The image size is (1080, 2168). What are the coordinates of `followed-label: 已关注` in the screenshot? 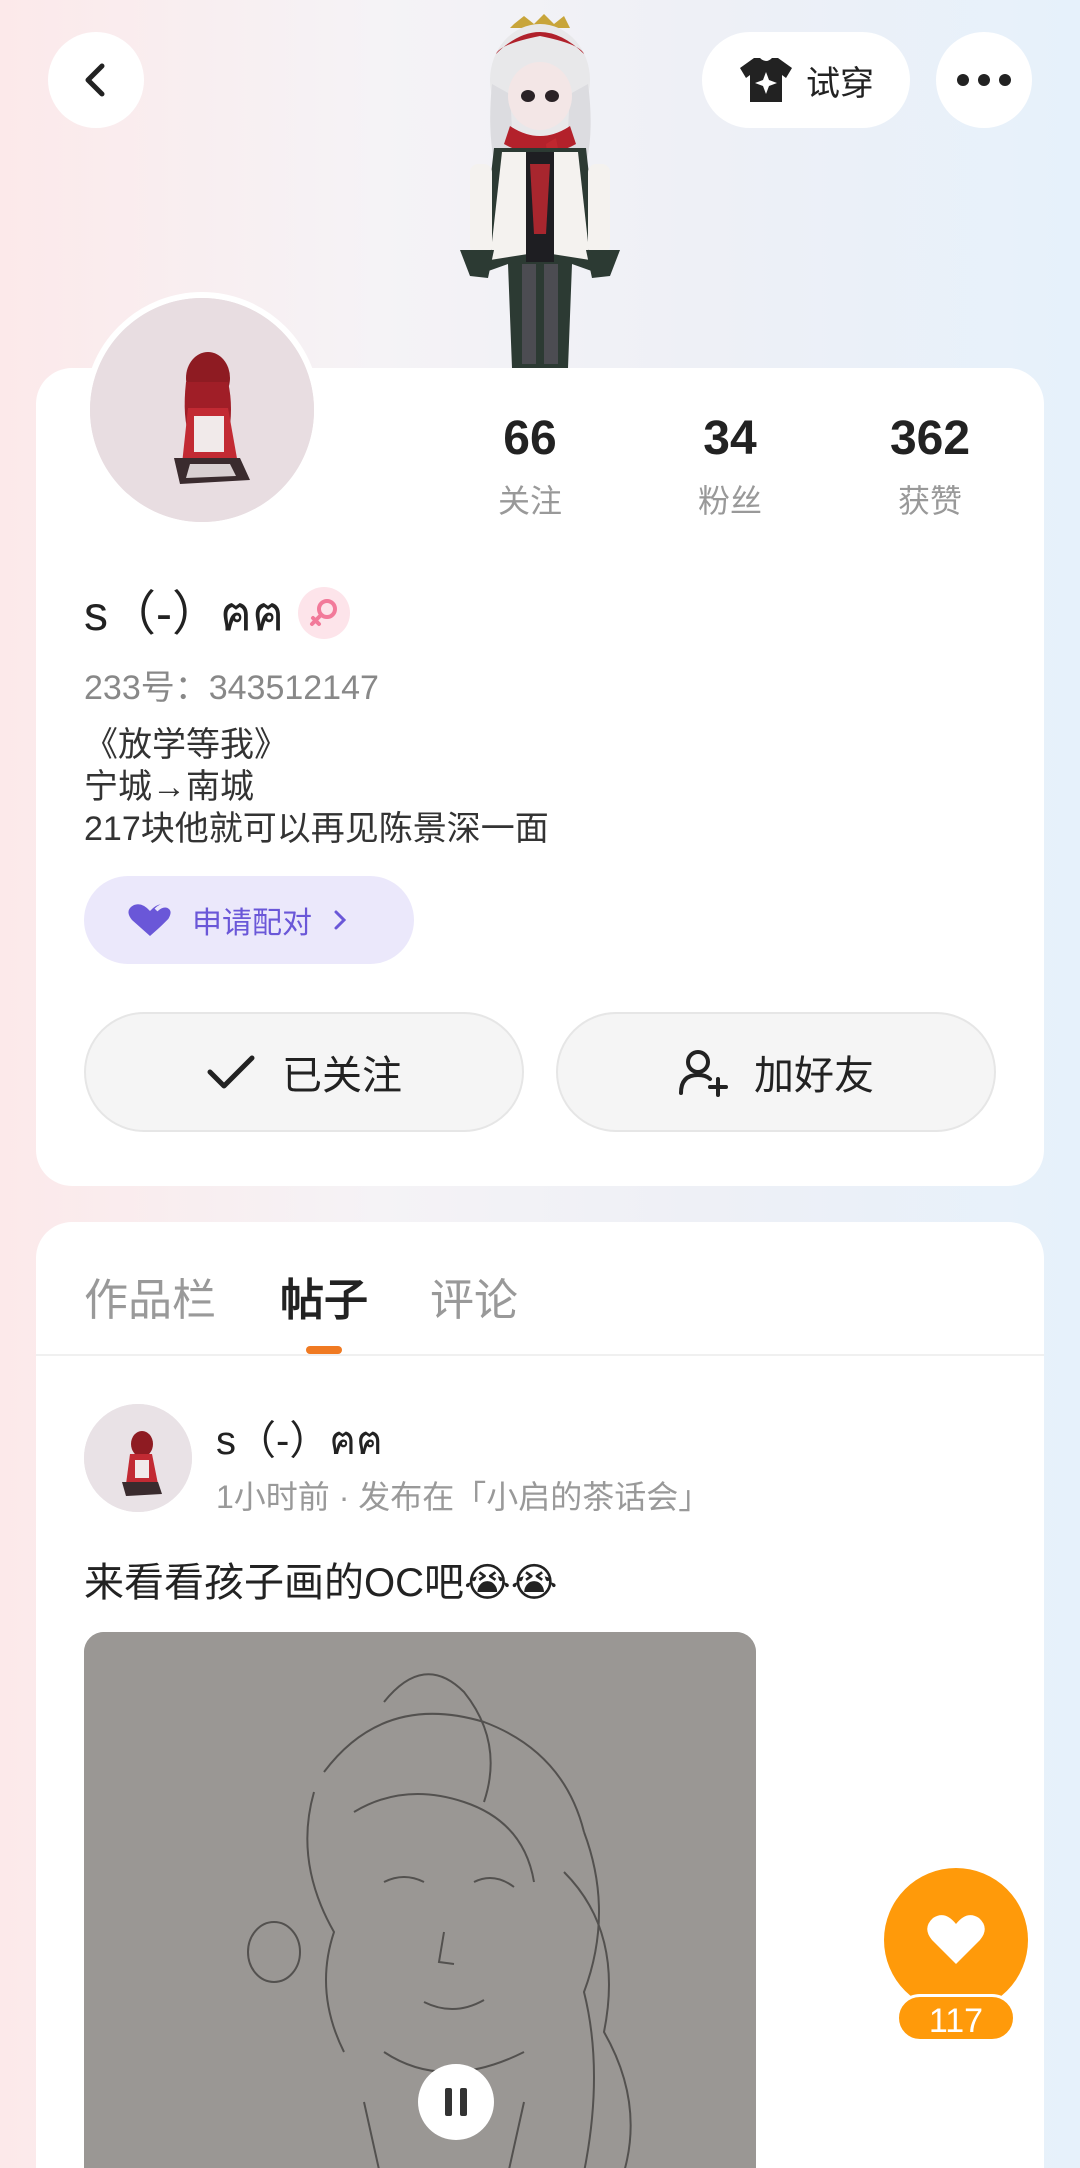 It's located at (342, 1076).